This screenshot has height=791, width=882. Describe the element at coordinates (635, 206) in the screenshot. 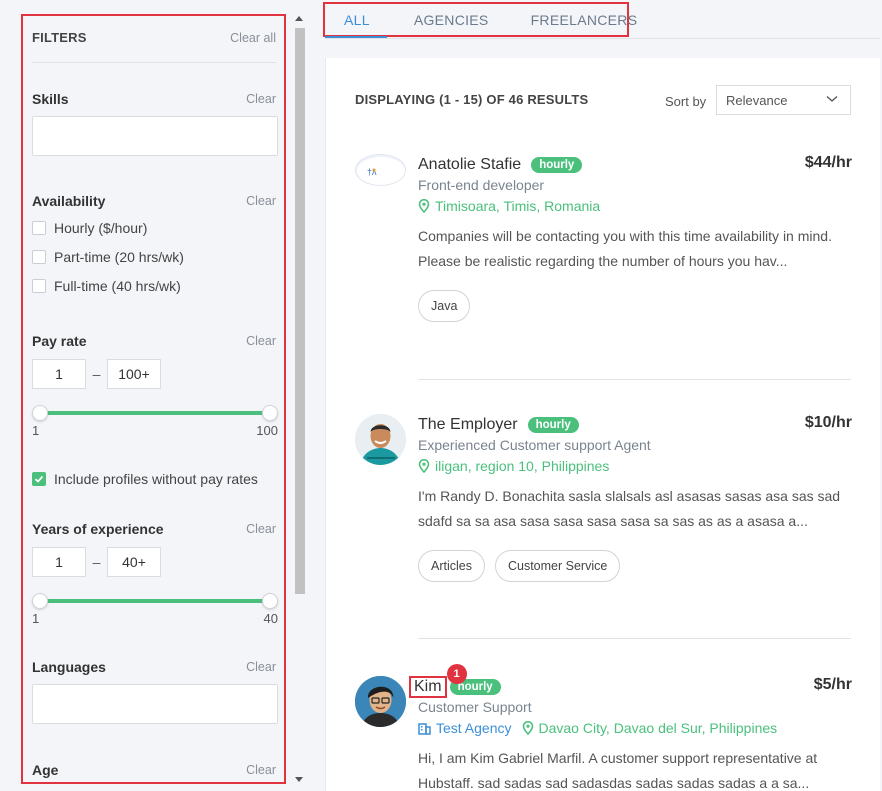

I see `profile-location: Timisoara, Timis, Romania` at that location.